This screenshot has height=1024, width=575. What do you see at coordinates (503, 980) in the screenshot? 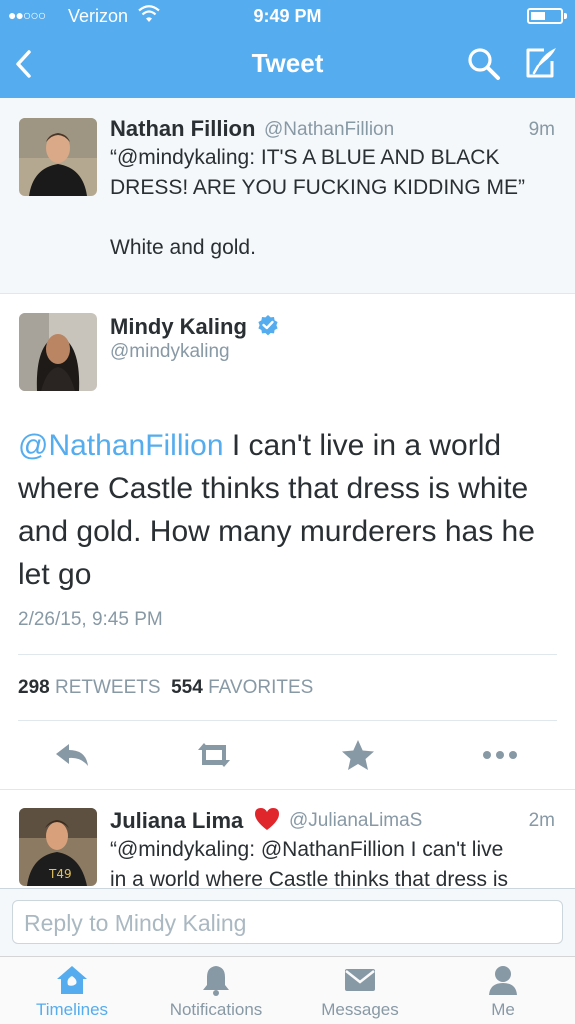
I see `person-icon` at bounding box center [503, 980].